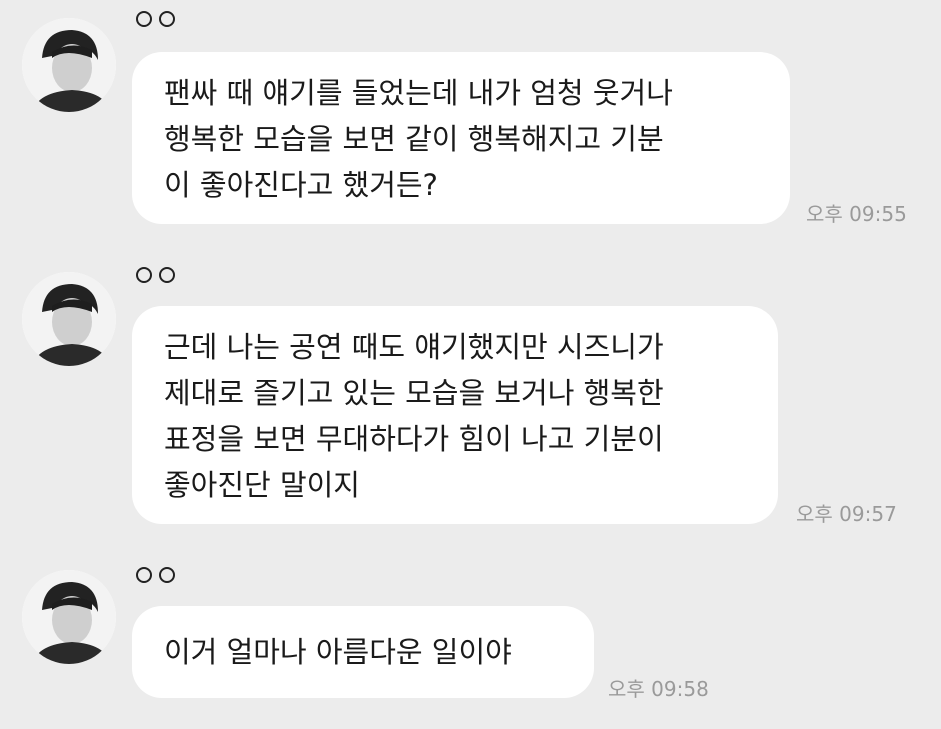 The image size is (941, 729). I want to click on message-timestamp: 오후 09:55, so click(856, 214).